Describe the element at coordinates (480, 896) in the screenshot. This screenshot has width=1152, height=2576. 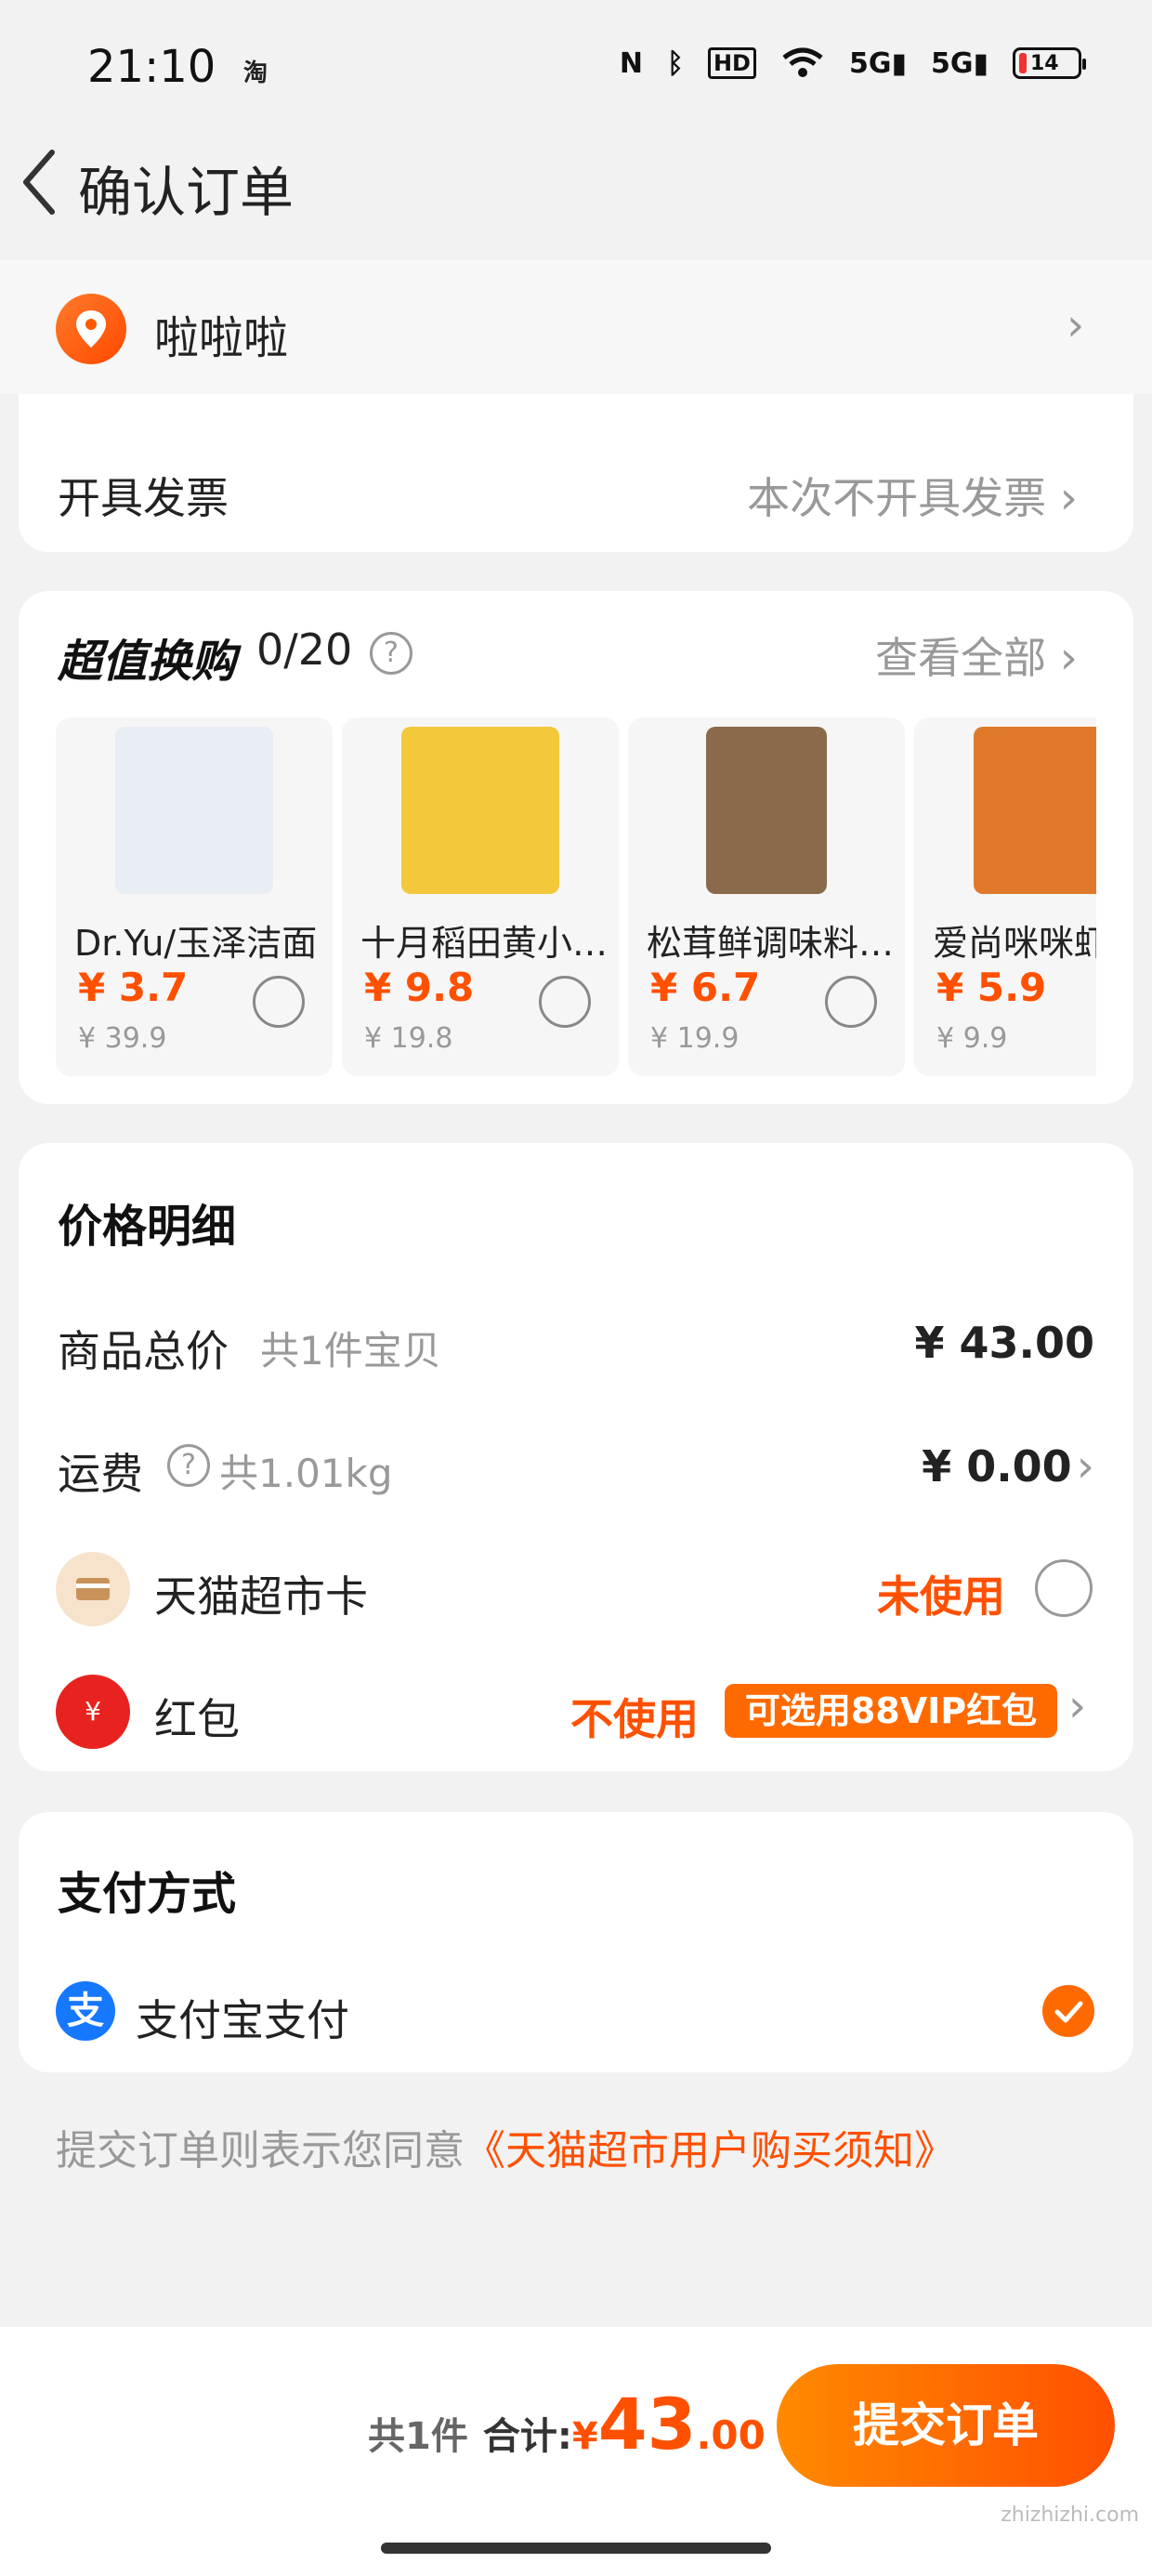
I see `deal-product-card: 十月稻田黄小… ¥ 9.8 ¥ 19.8` at that location.